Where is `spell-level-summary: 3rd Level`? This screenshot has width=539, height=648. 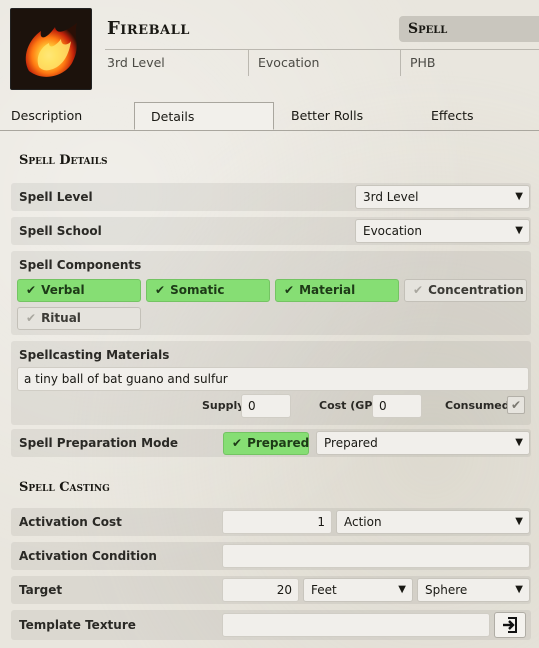 spell-level-summary: 3rd Level is located at coordinates (136, 62).